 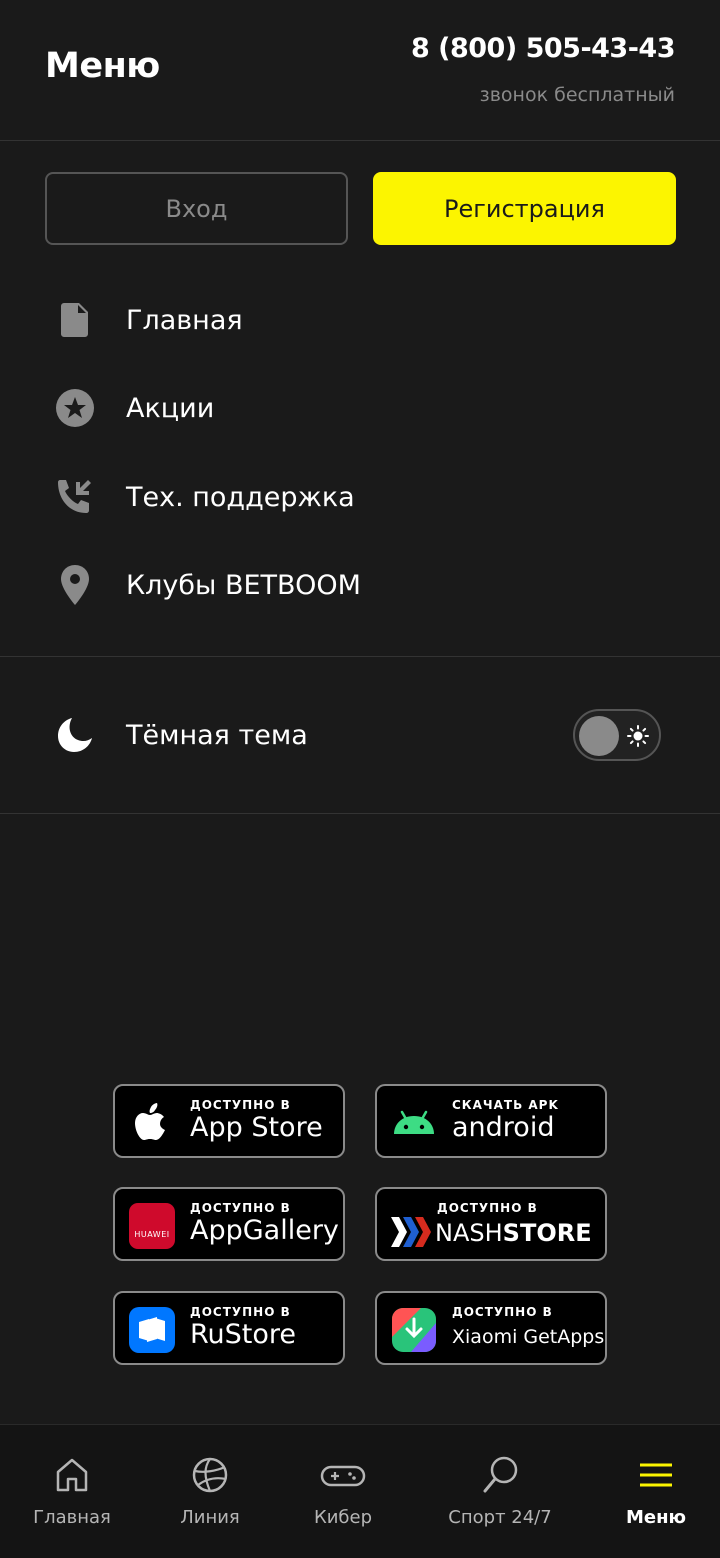 What do you see at coordinates (152, 1330) in the screenshot?
I see `rustore-icon` at bounding box center [152, 1330].